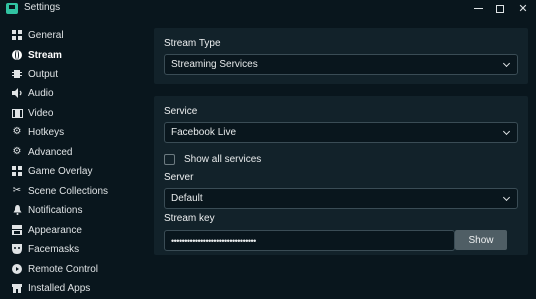  I want to click on stream-key-input: ••••••••••••••••••••••••••••••••, so click(309, 240).